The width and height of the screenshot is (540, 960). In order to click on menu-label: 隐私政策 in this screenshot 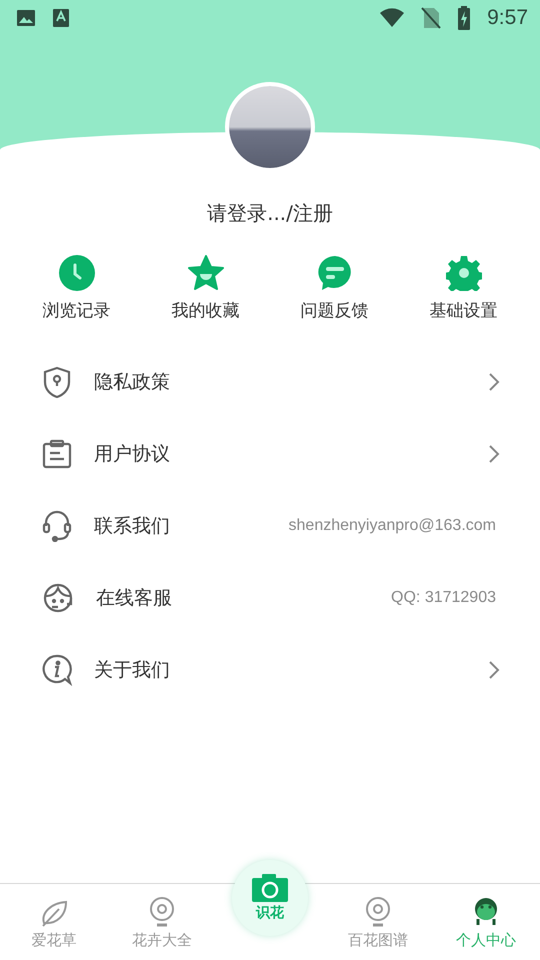, I will do `click(132, 382)`.